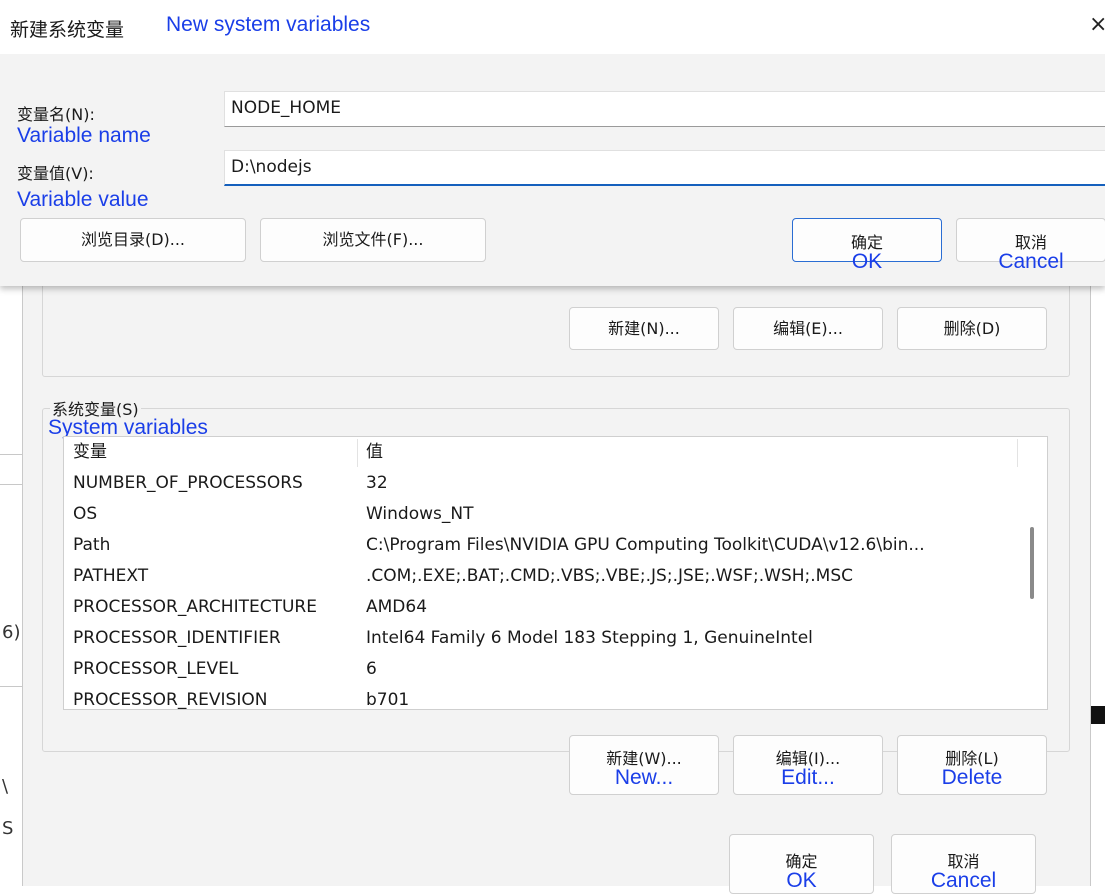 This screenshot has width=1105, height=894. Describe the element at coordinates (170, 700) in the screenshot. I see `variable-name-cell: PROCESSOR_REVISION` at that location.